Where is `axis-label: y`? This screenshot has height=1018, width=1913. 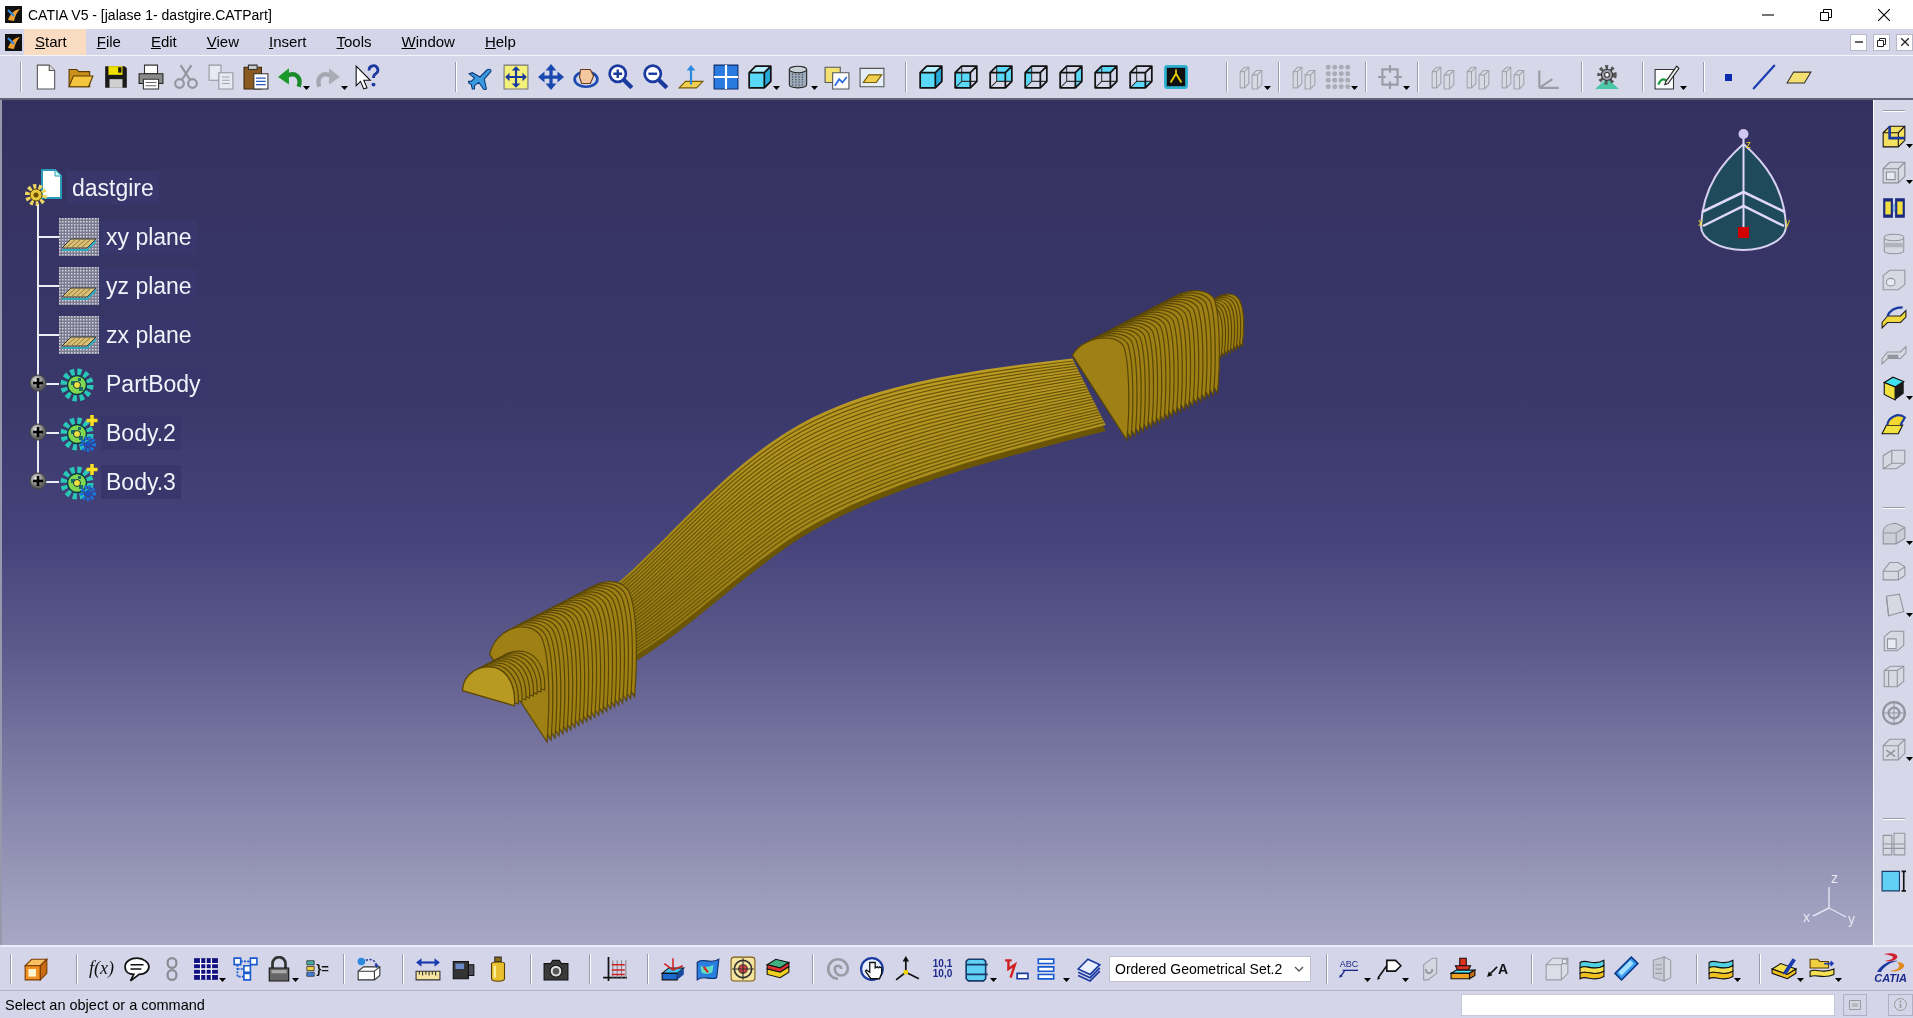 axis-label: y is located at coordinates (1851, 919).